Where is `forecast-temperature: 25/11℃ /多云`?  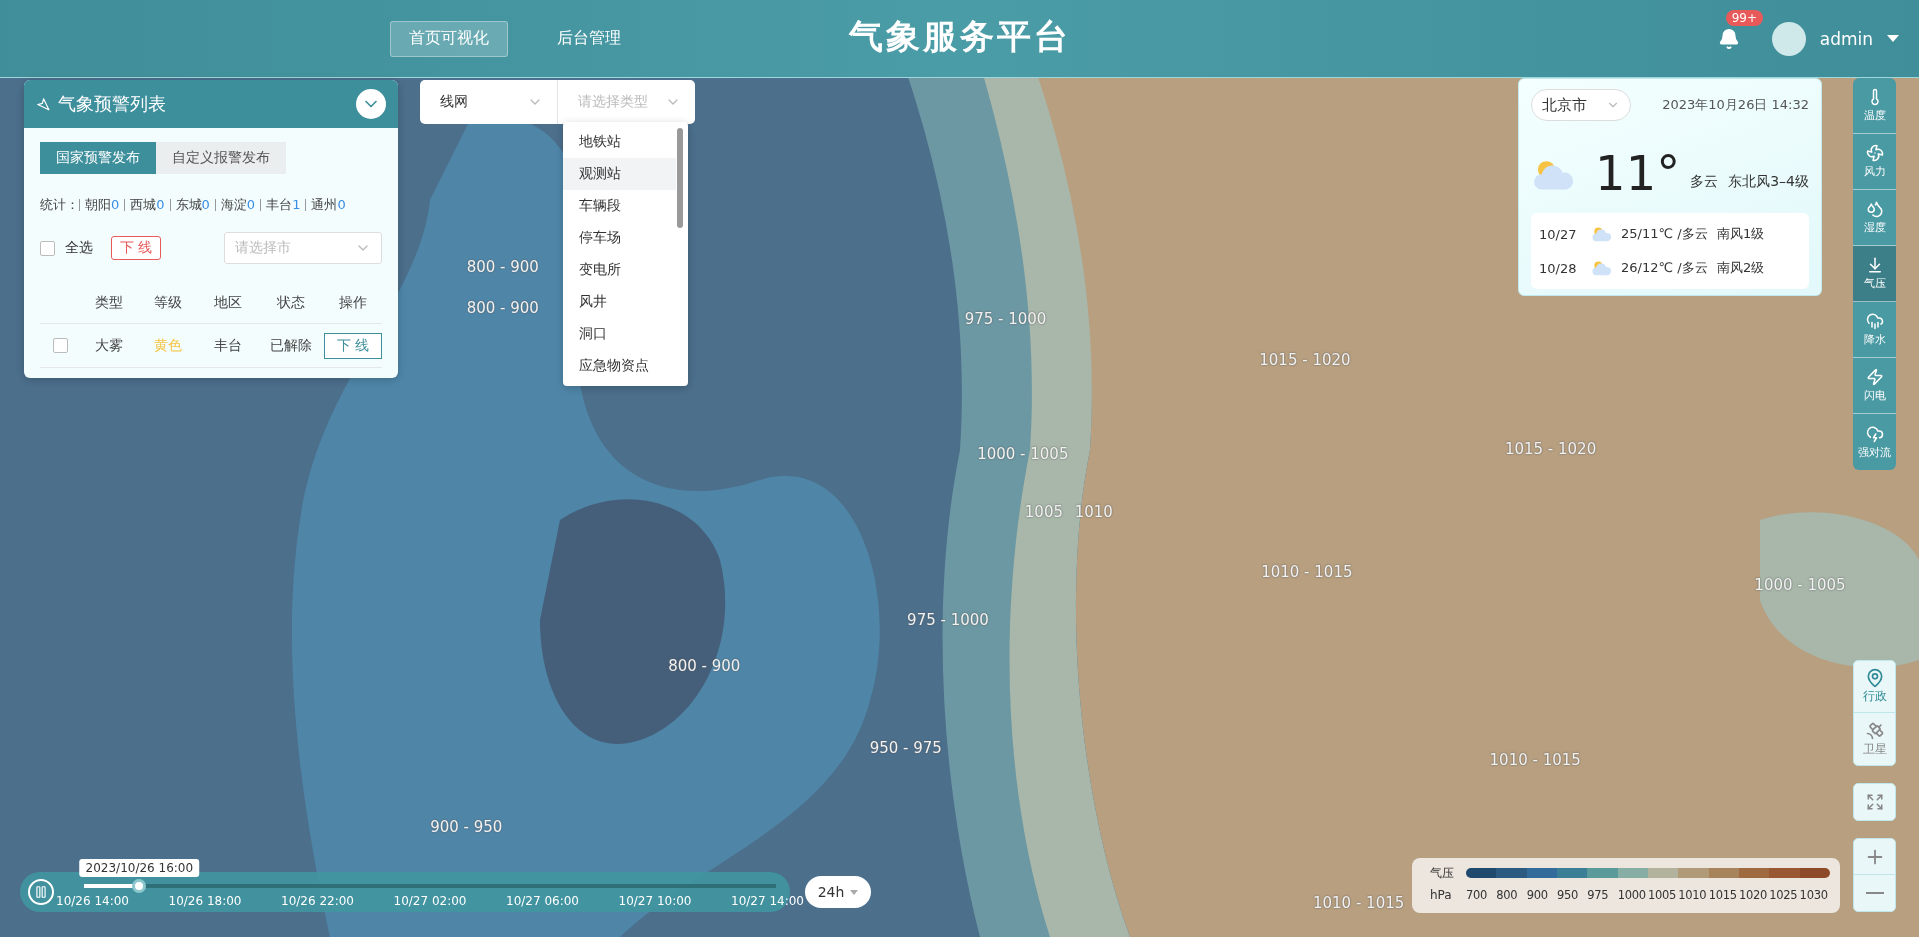 forecast-temperature: 25/11℃ /多云 is located at coordinates (1665, 234).